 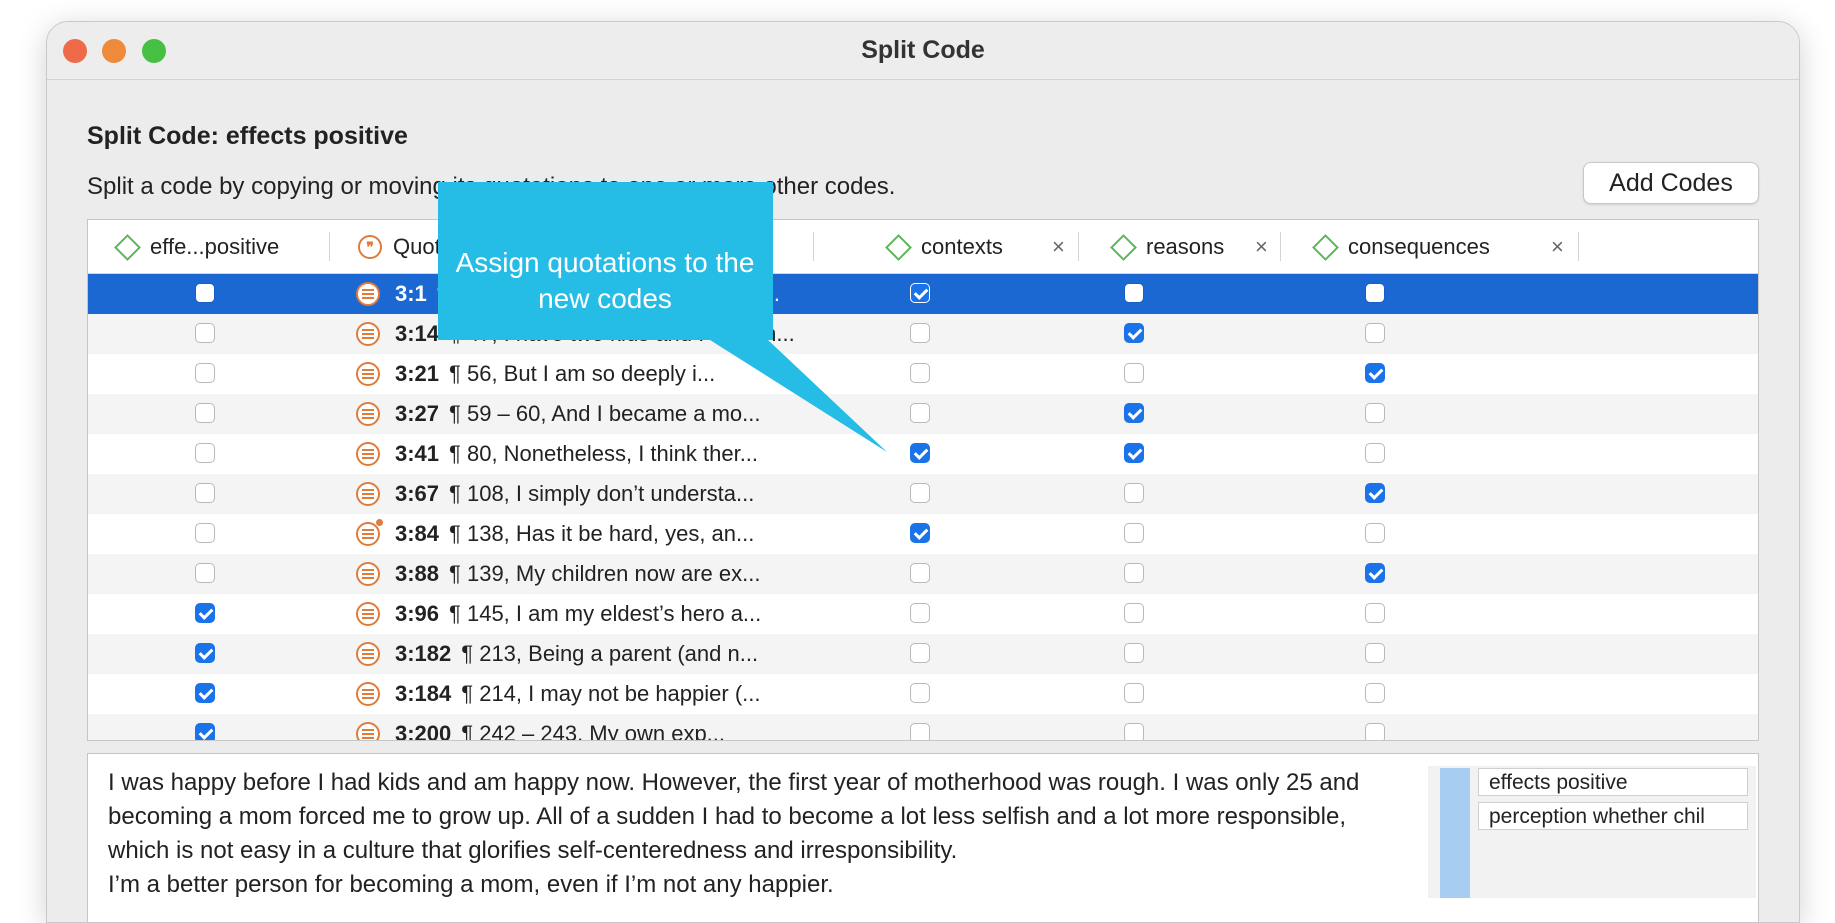 I want to click on column-header-consequences: consequences, so click(x=1419, y=246).